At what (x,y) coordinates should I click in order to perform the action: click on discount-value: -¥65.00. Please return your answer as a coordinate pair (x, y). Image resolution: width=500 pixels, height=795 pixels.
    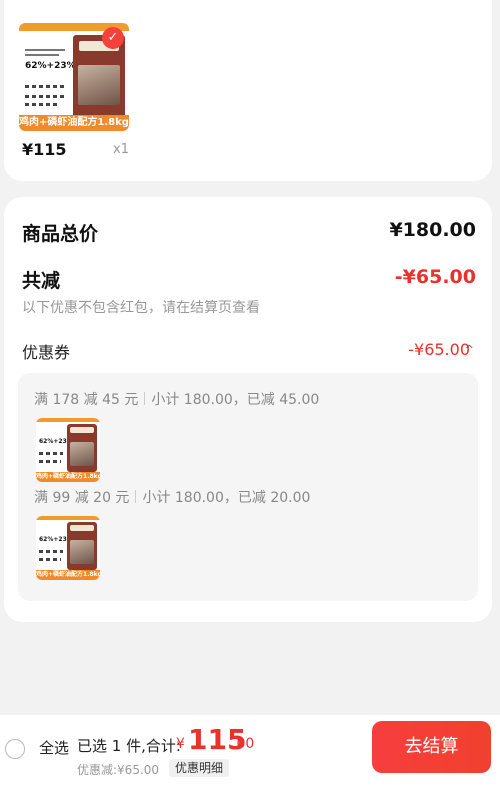
    Looking at the image, I should click on (435, 277).